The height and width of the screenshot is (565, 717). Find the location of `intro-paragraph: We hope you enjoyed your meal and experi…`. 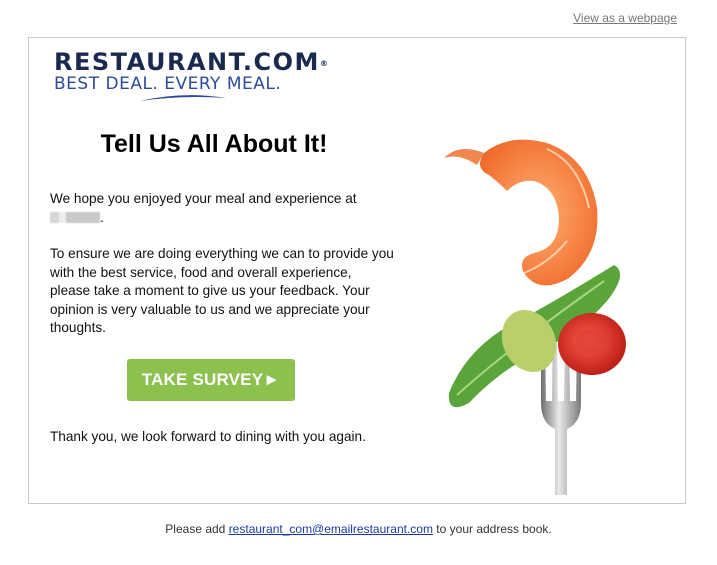

intro-paragraph: We hope you enjoyed your meal and experi… is located at coordinates (203, 208).